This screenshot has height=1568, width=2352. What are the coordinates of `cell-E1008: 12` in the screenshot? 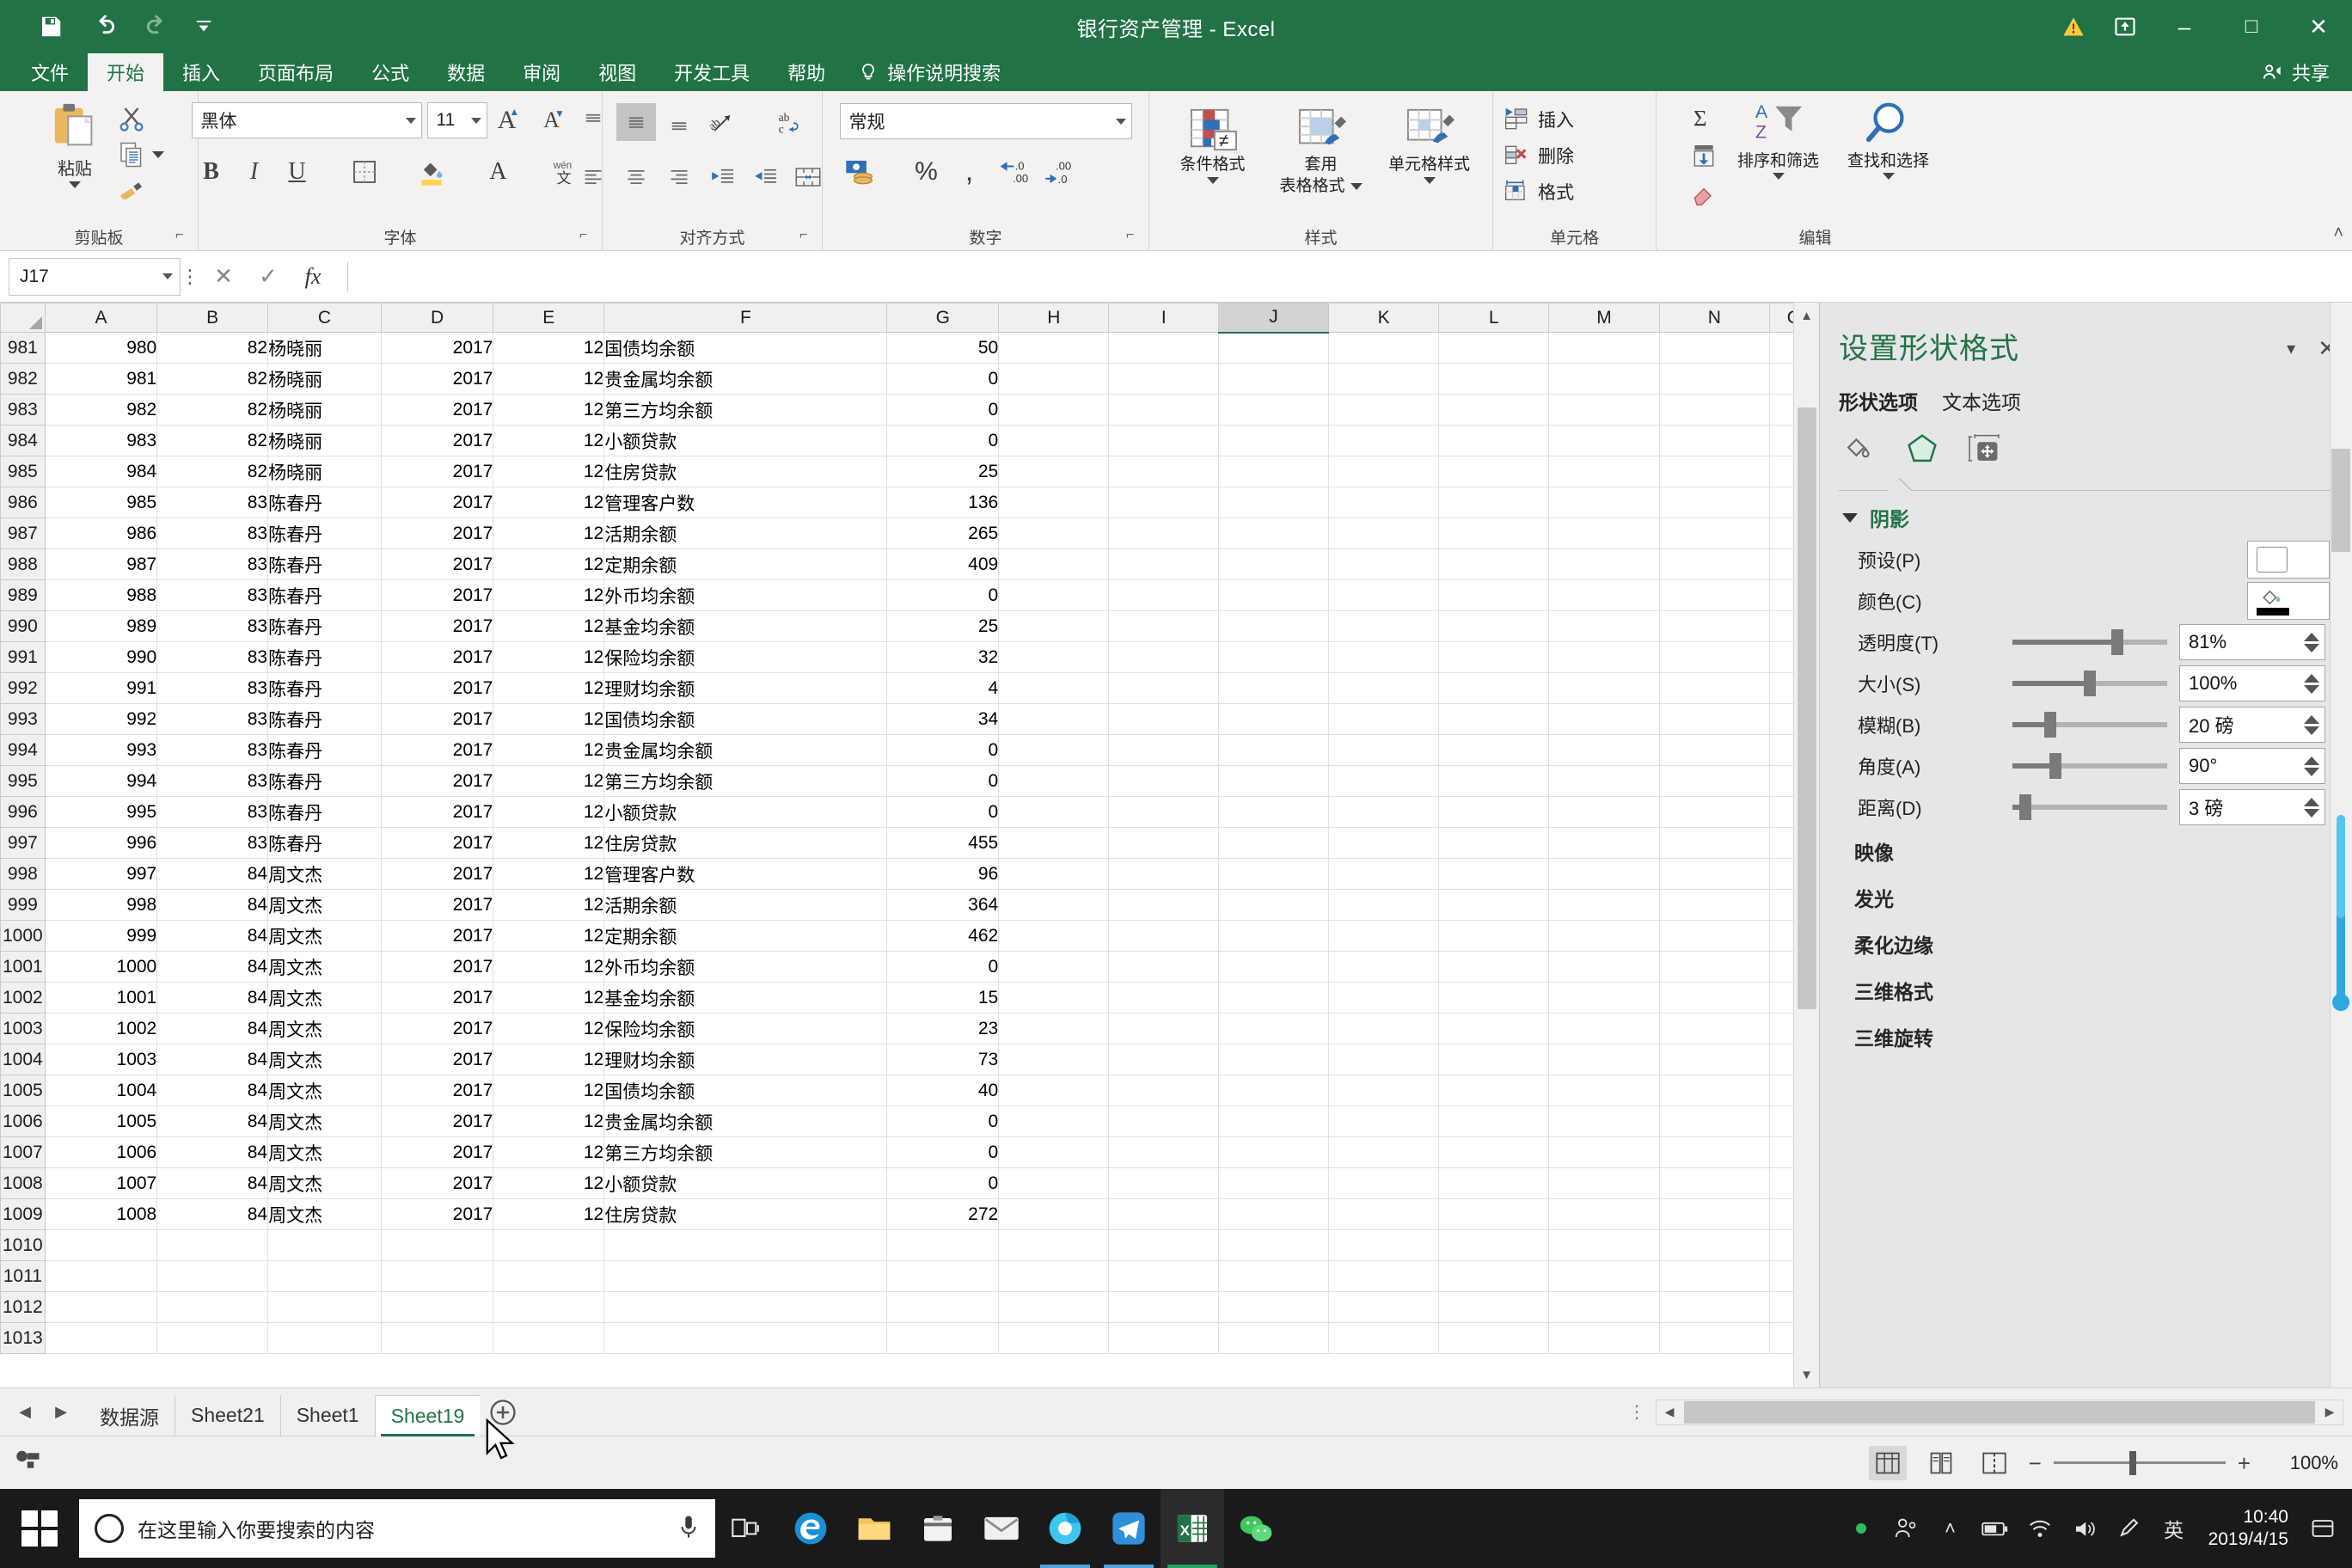 It's located at (549, 1183).